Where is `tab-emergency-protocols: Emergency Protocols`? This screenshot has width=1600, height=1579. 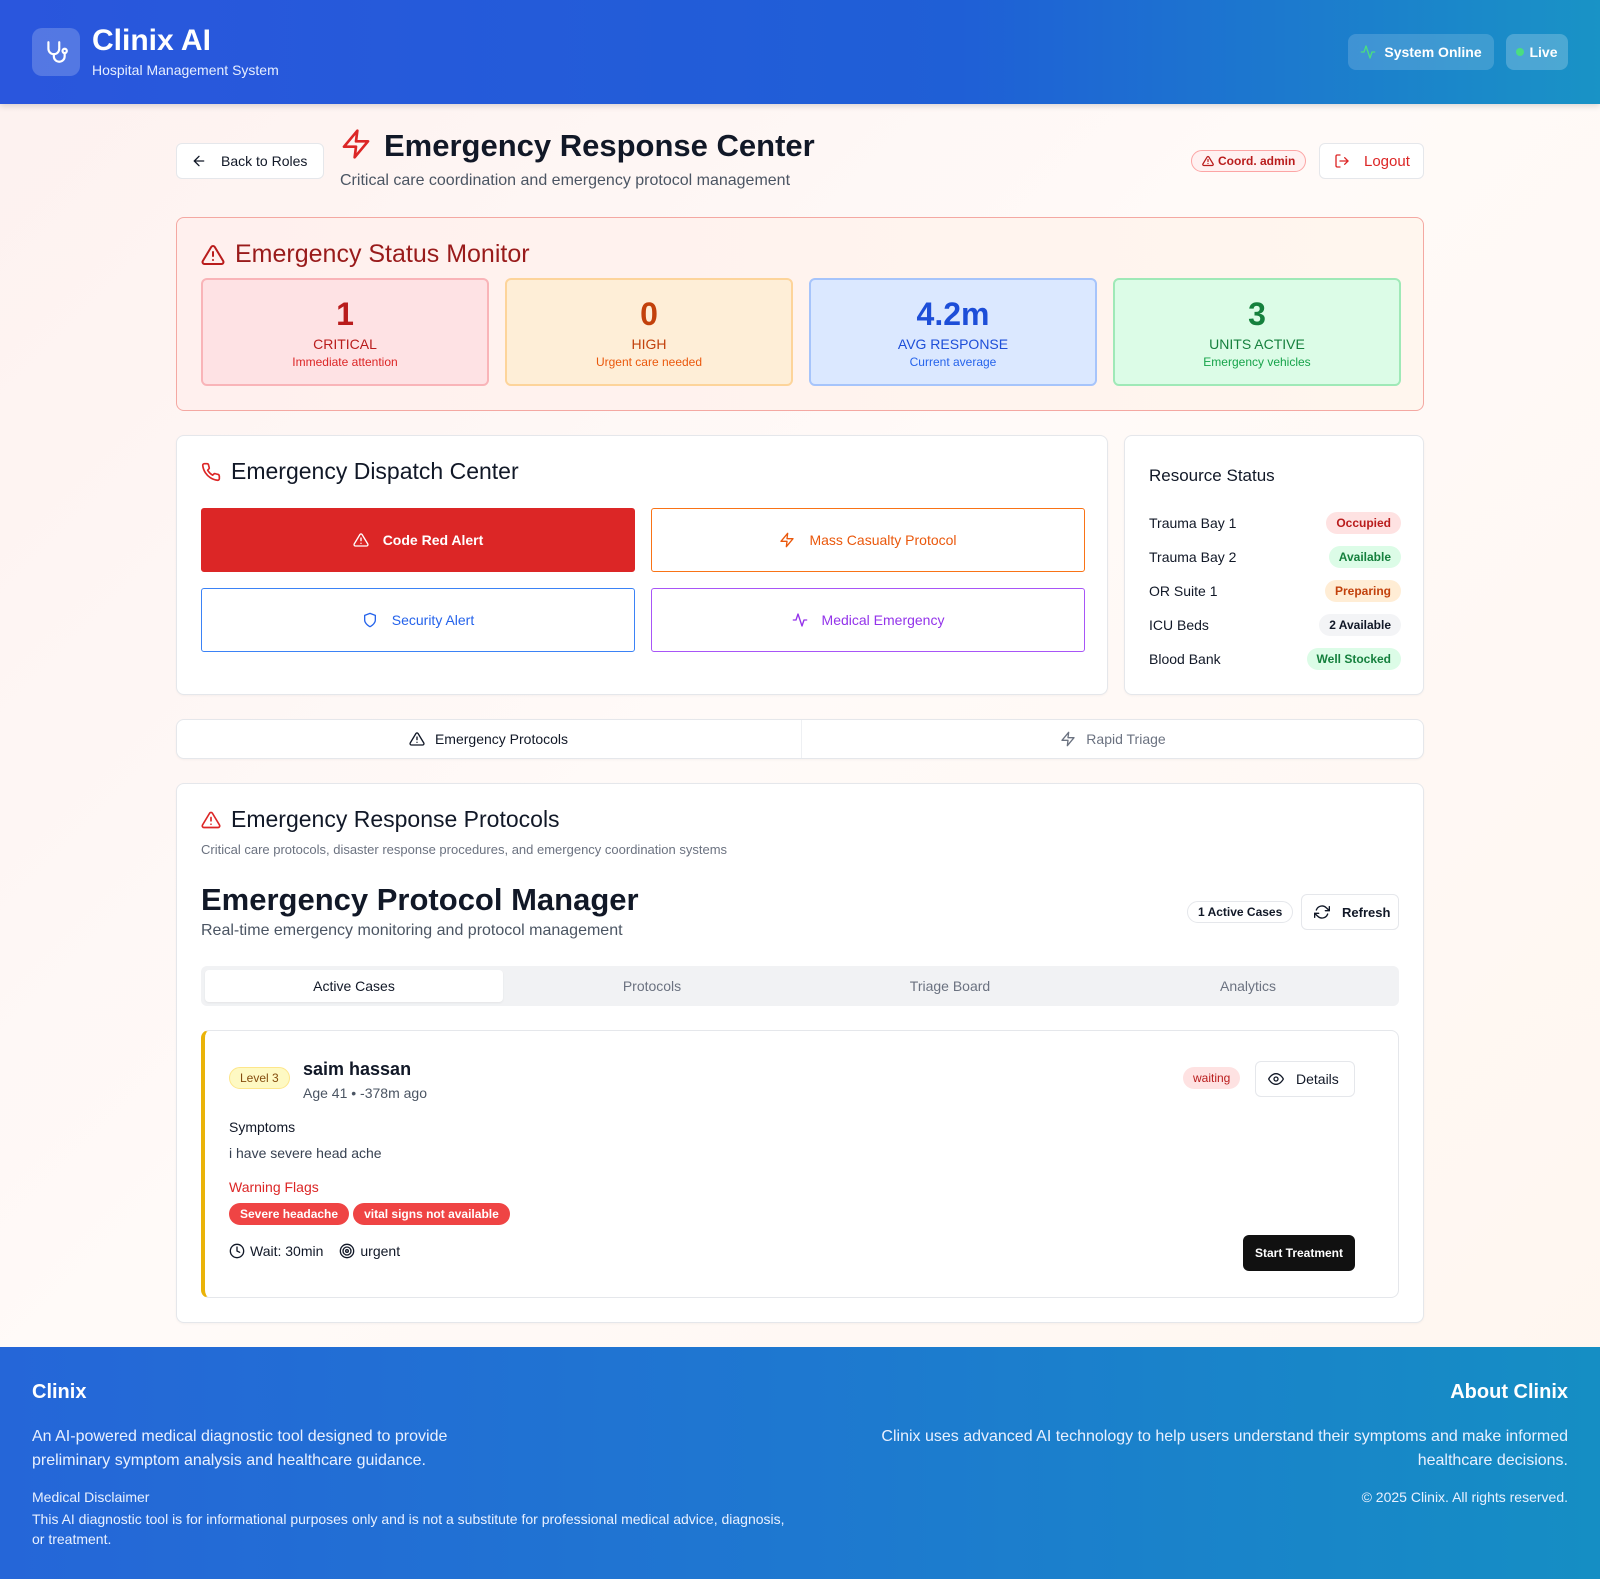
tab-emergency-protocols: Emergency Protocols is located at coordinates (488, 739).